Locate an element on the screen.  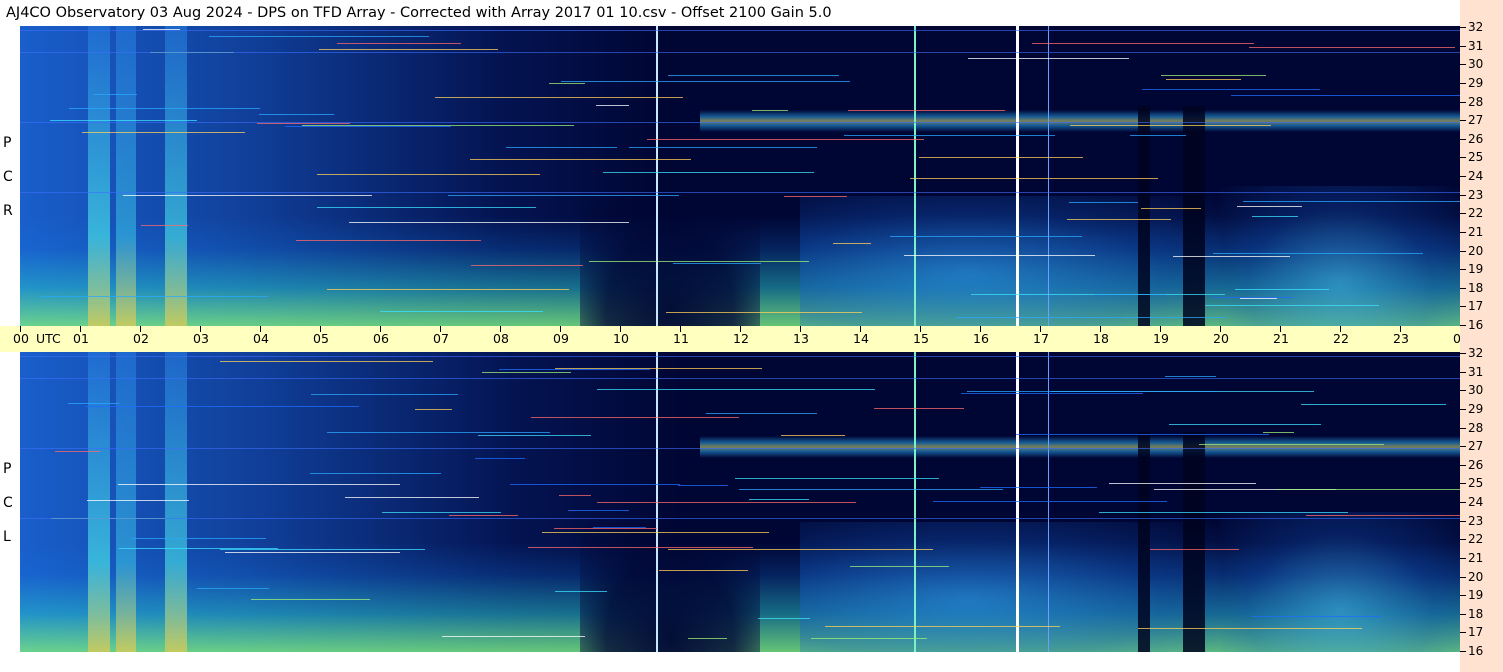
top-freq-tick-label: 17 is located at coordinates (1476, 306).